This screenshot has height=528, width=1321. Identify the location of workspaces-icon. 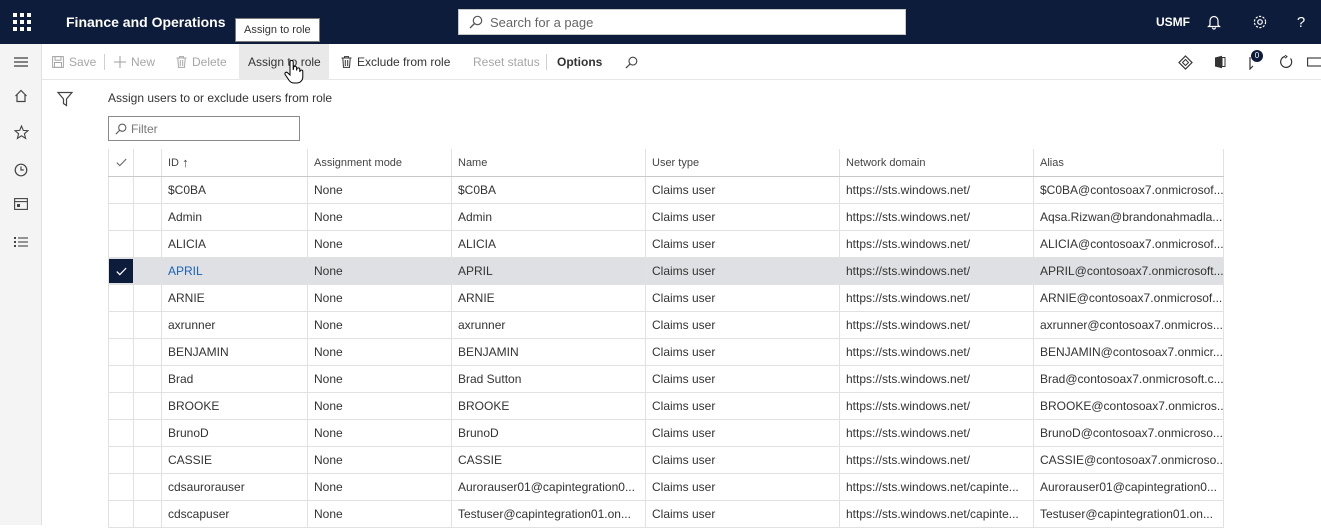
(21, 204).